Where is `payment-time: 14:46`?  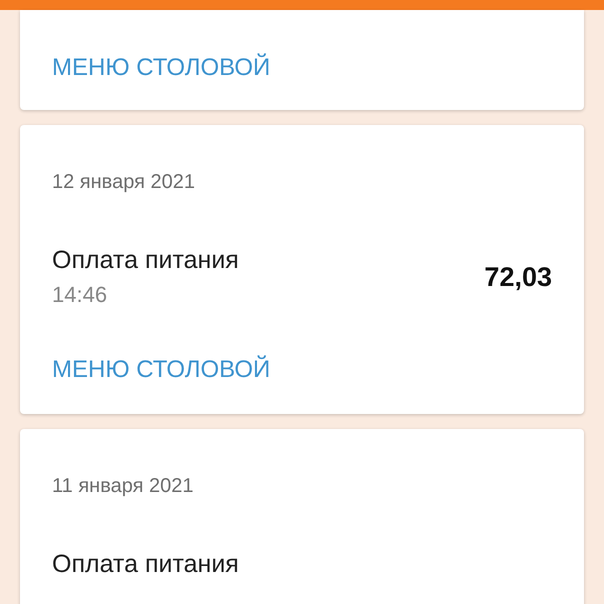 payment-time: 14:46 is located at coordinates (80, 295).